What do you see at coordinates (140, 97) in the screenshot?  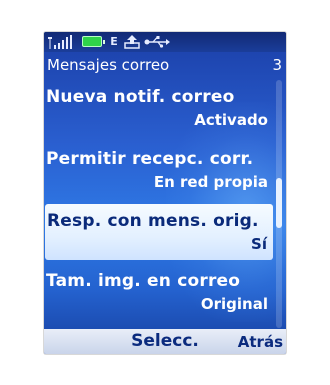 I see `item-label: Nueva notif. correo` at bounding box center [140, 97].